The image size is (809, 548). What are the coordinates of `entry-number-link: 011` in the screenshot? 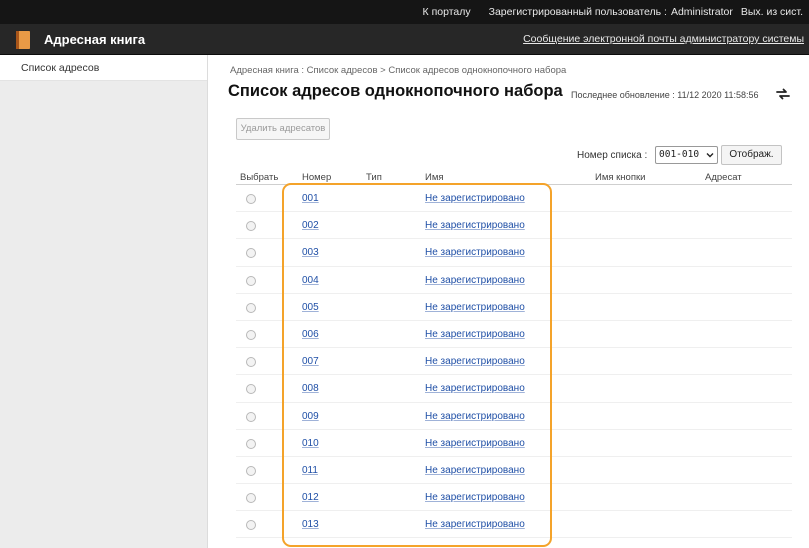 It's located at (310, 470).